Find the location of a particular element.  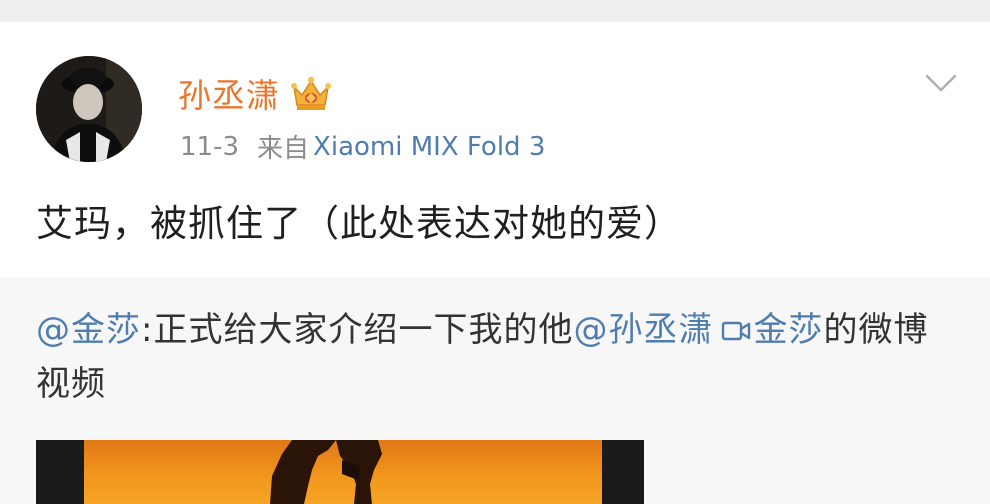

repost-user-mention: @孙丞潇 is located at coordinates (643, 330).